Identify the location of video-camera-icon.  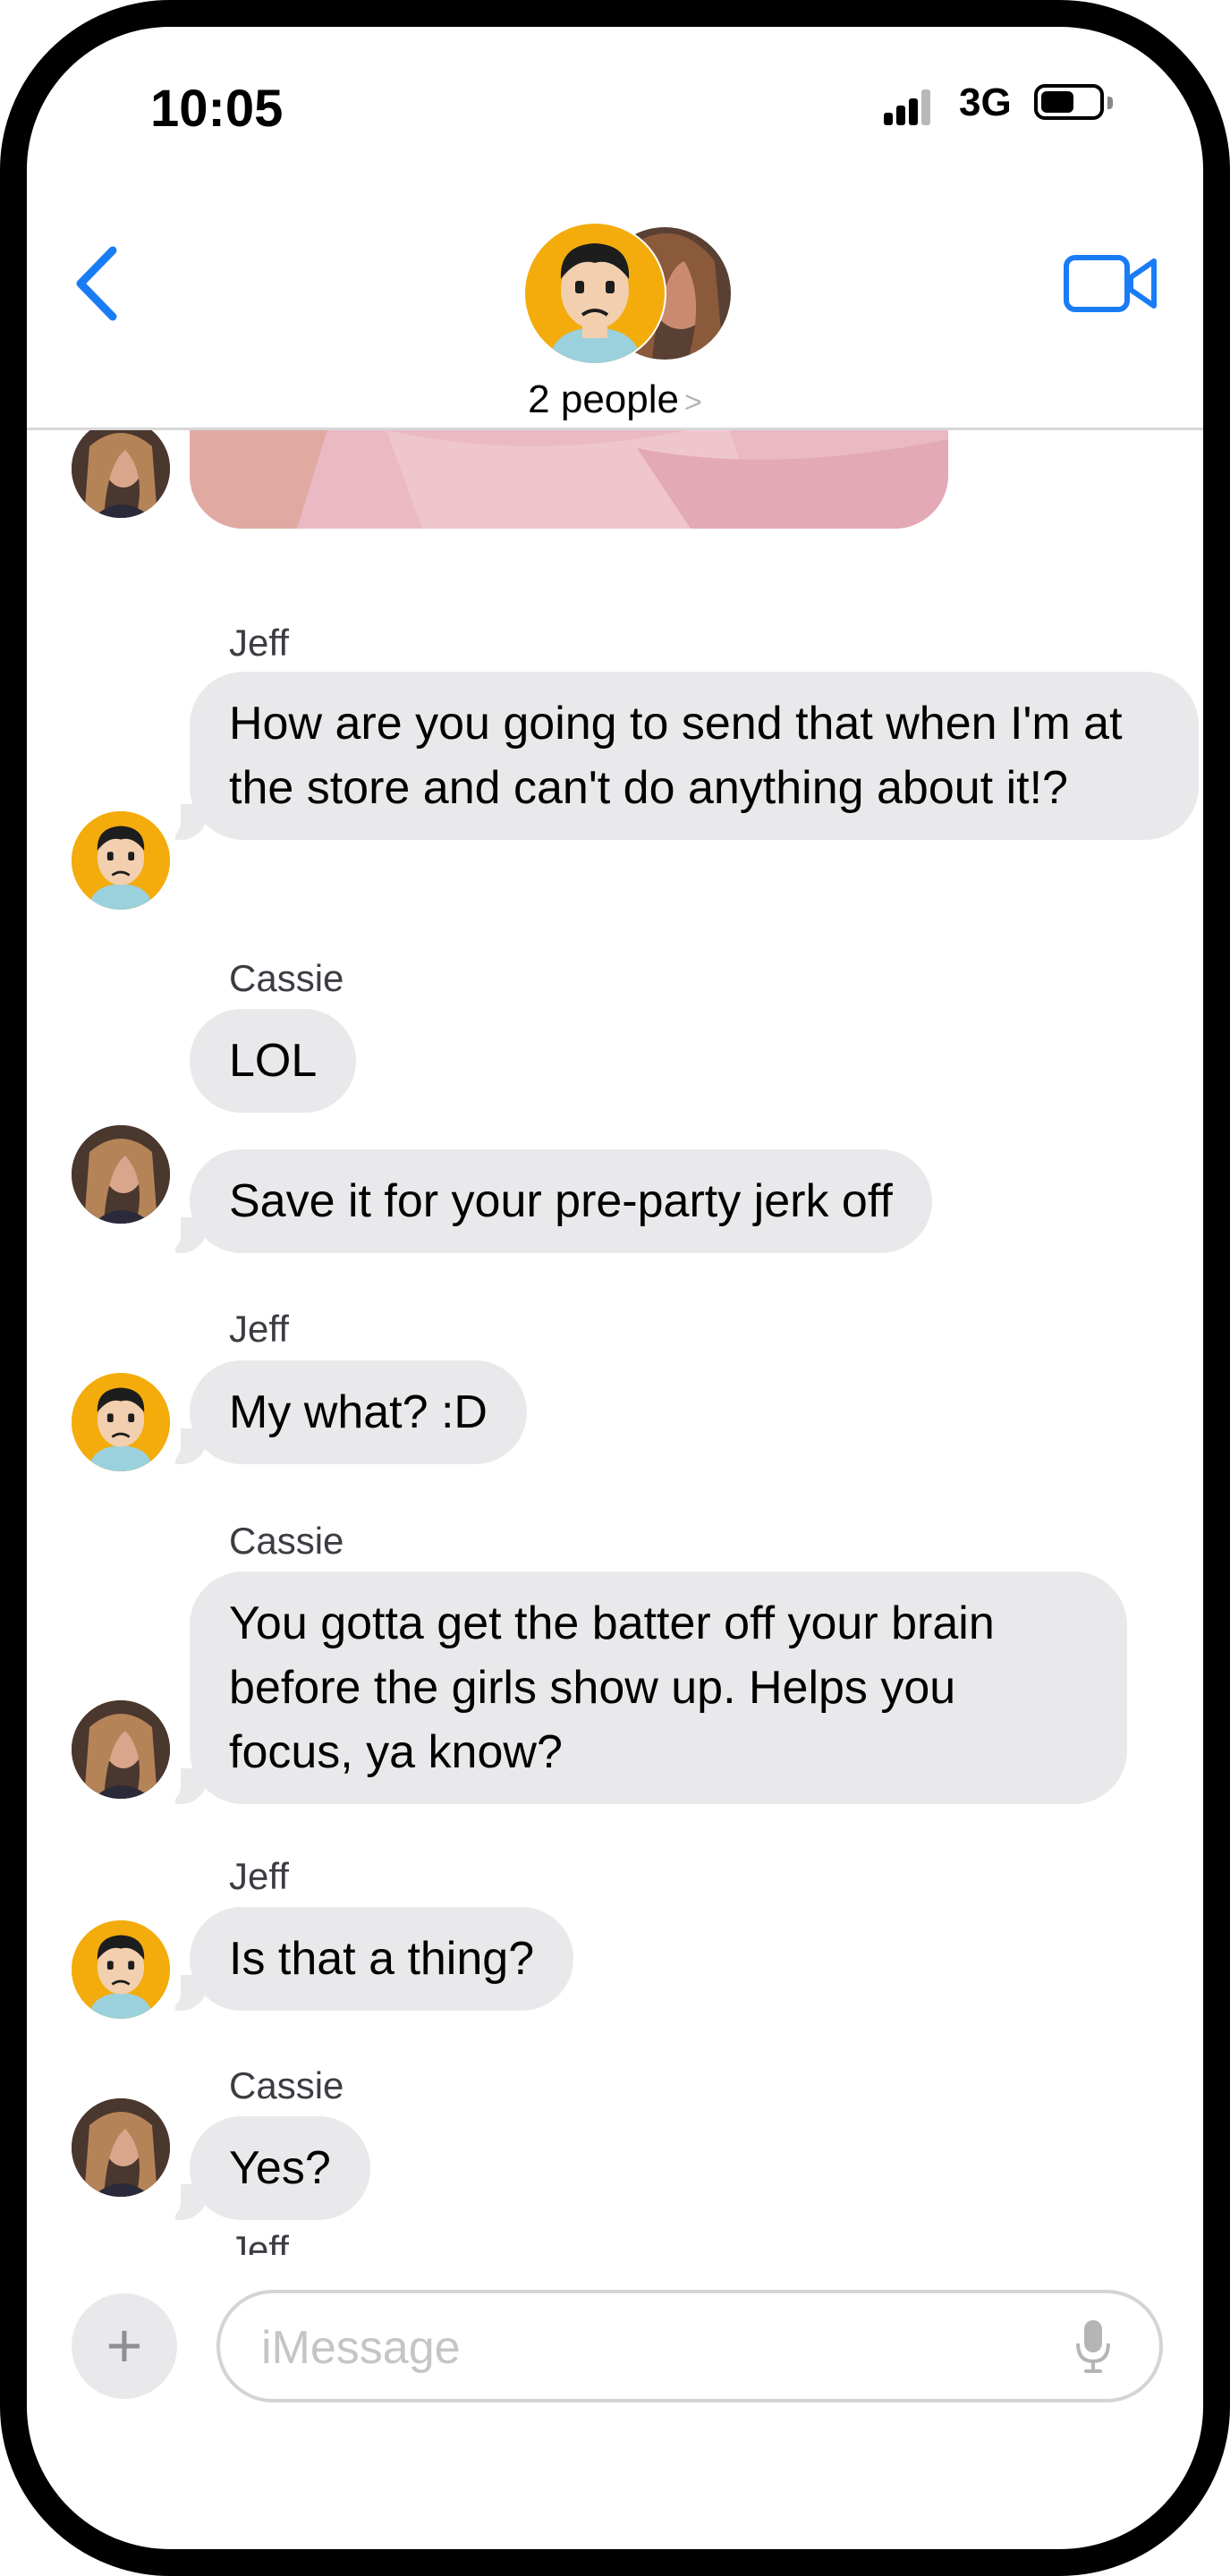
(1110, 283).